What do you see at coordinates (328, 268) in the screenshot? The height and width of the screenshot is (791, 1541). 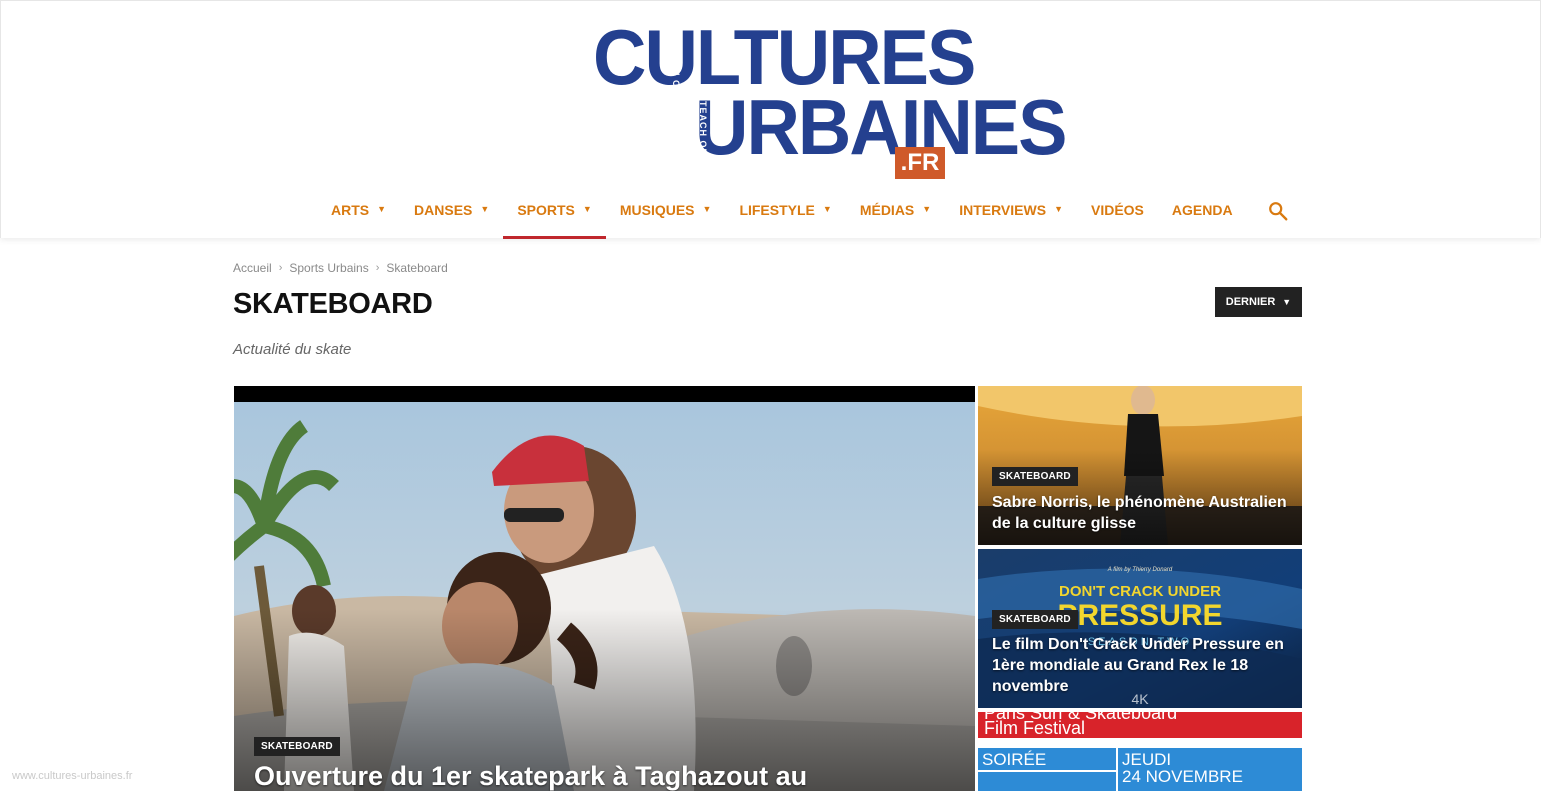 I see `breadcrumb-sports-urbains: Sports Urbains` at bounding box center [328, 268].